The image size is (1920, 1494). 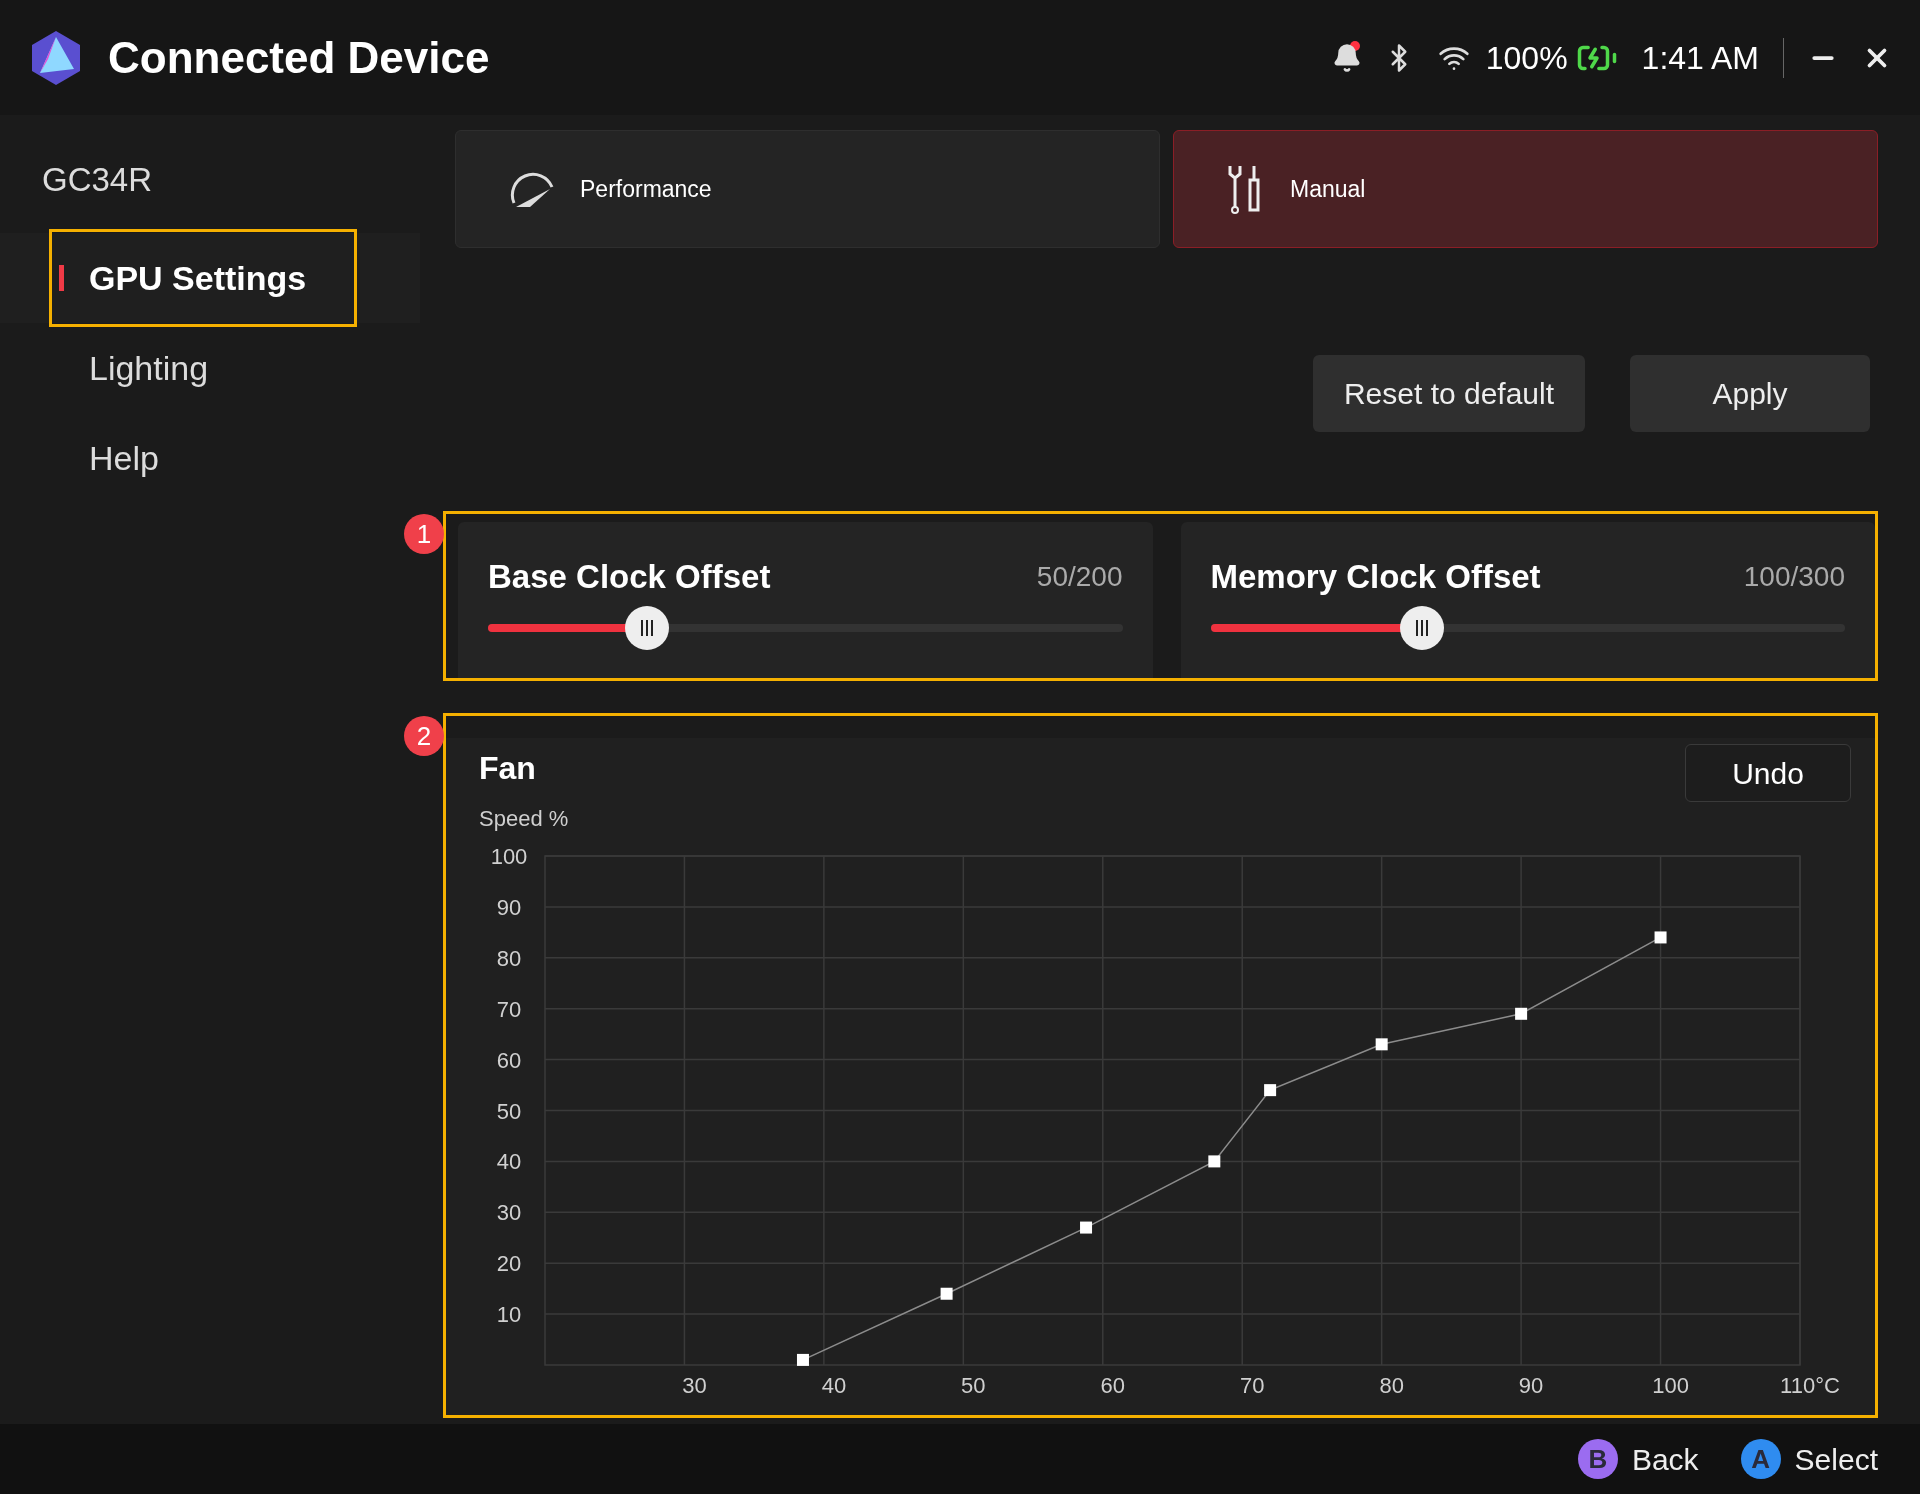 What do you see at coordinates (1526, 58) in the screenshot?
I see `battery-percentage: 100%` at bounding box center [1526, 58].